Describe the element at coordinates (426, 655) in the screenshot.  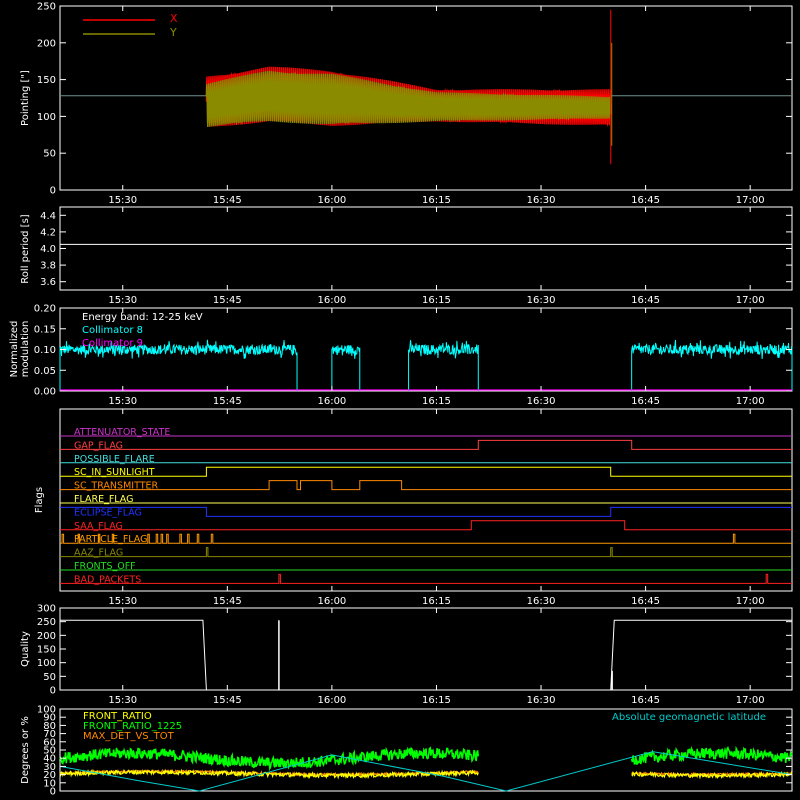
I see `quality-line` at that location.